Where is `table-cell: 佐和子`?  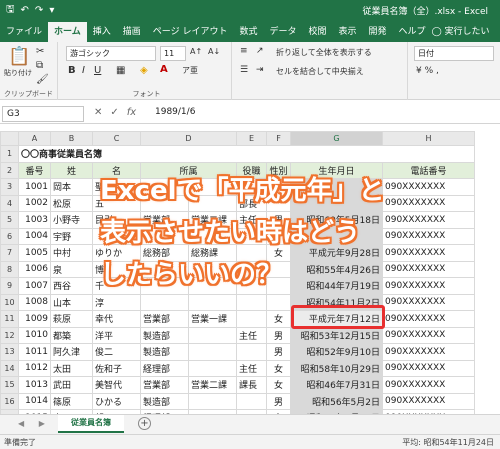
table-cell: 佐和子 is located at coordinates (116, 368).